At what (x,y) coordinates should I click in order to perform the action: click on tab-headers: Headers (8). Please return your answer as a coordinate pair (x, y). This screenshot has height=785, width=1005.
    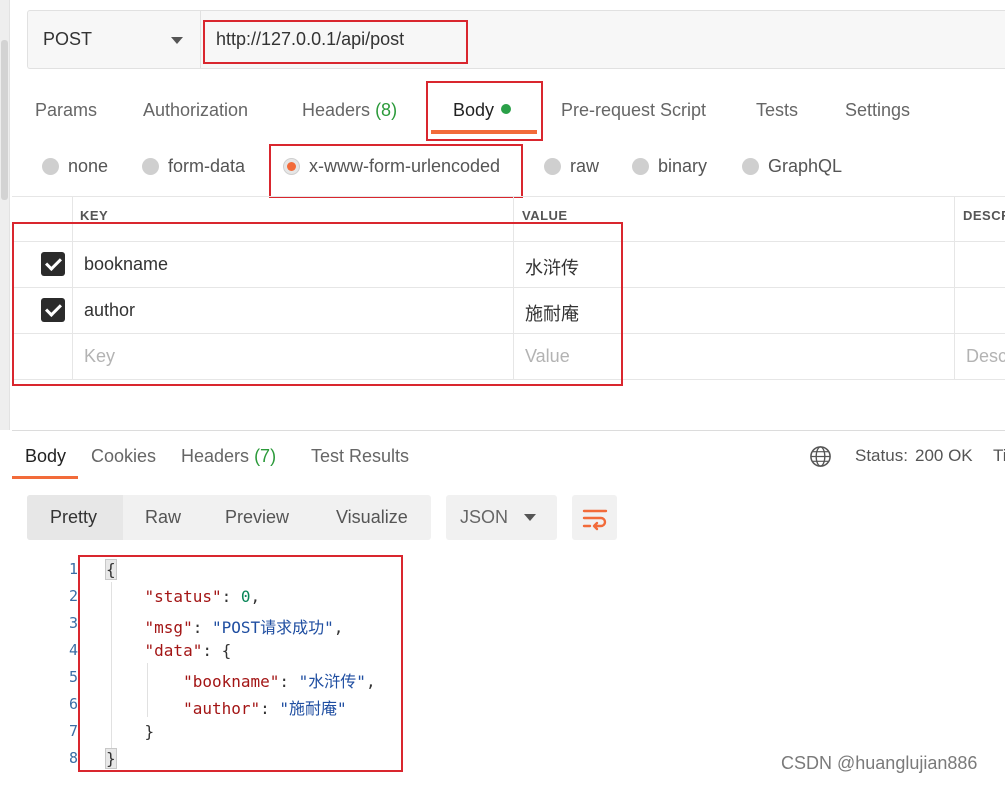
    Looking at the image, I should click on (349, 110).